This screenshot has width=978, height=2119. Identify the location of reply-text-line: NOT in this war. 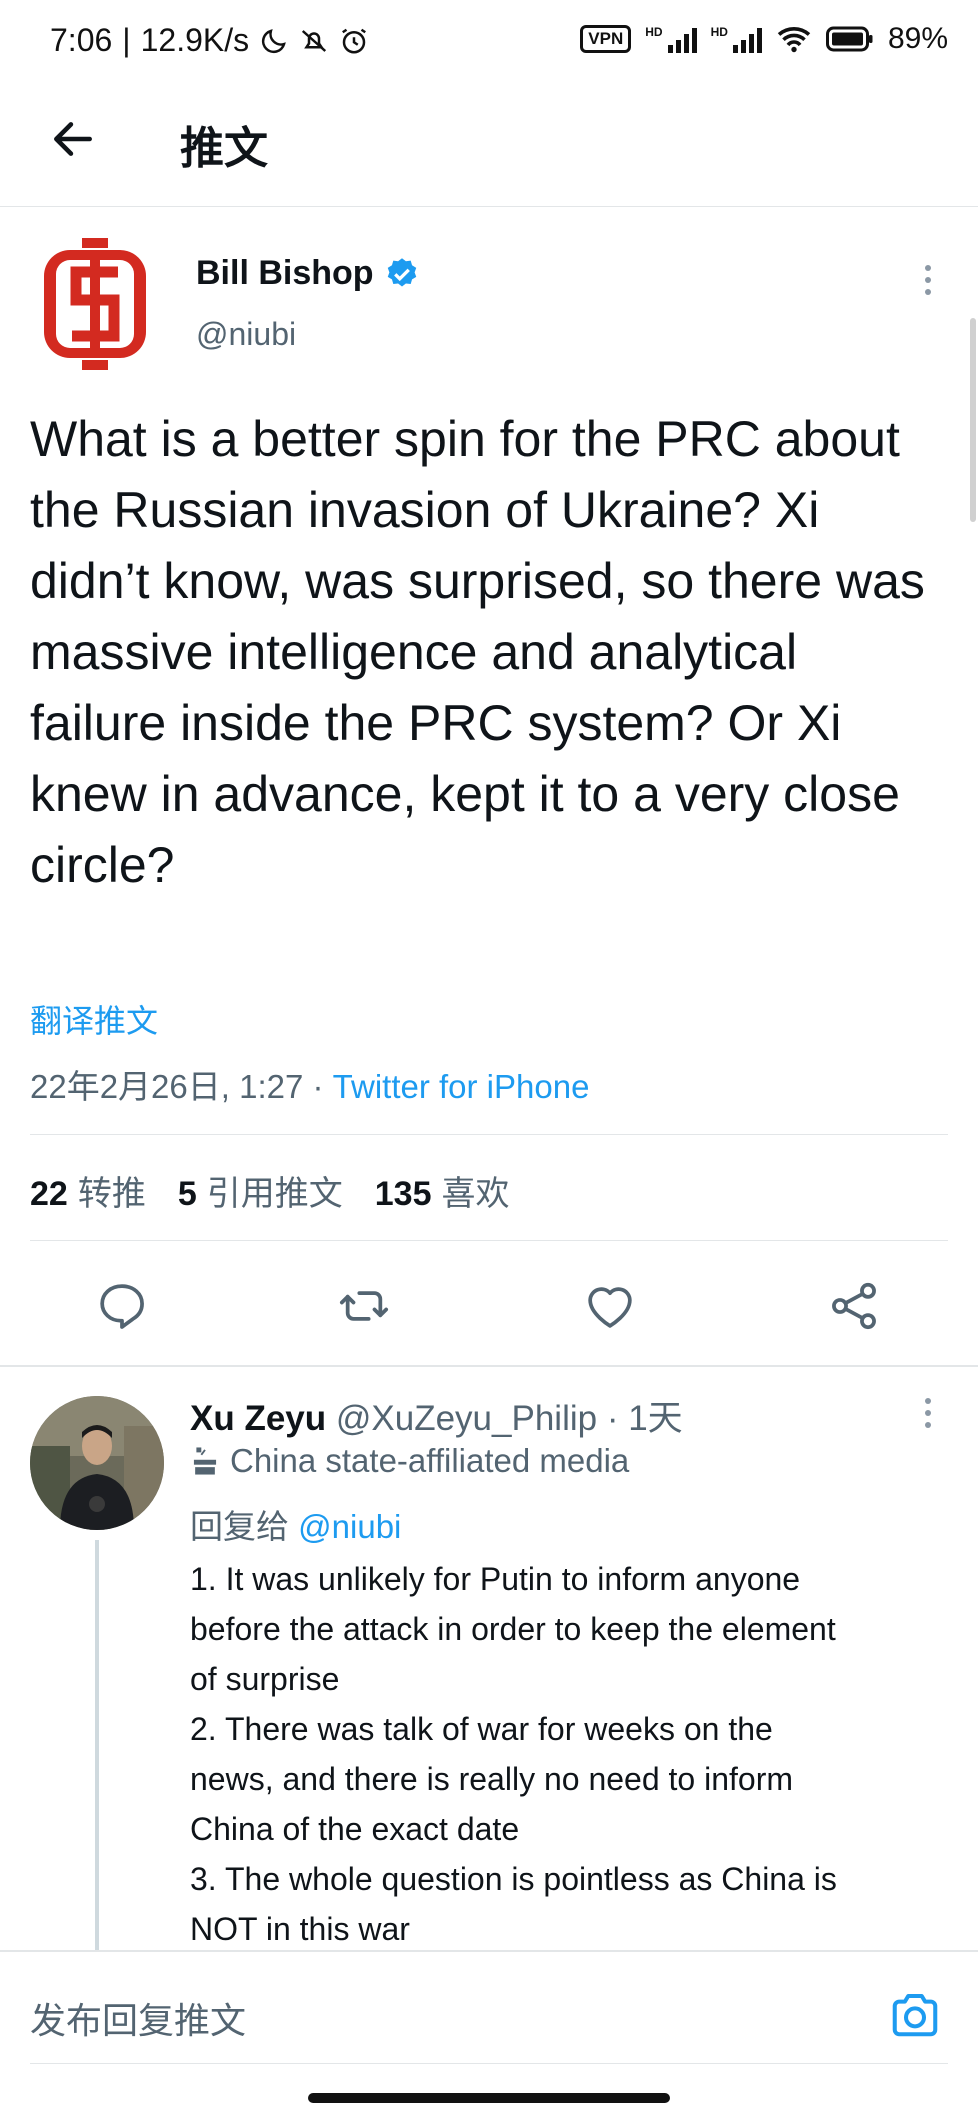
(300, 1929).